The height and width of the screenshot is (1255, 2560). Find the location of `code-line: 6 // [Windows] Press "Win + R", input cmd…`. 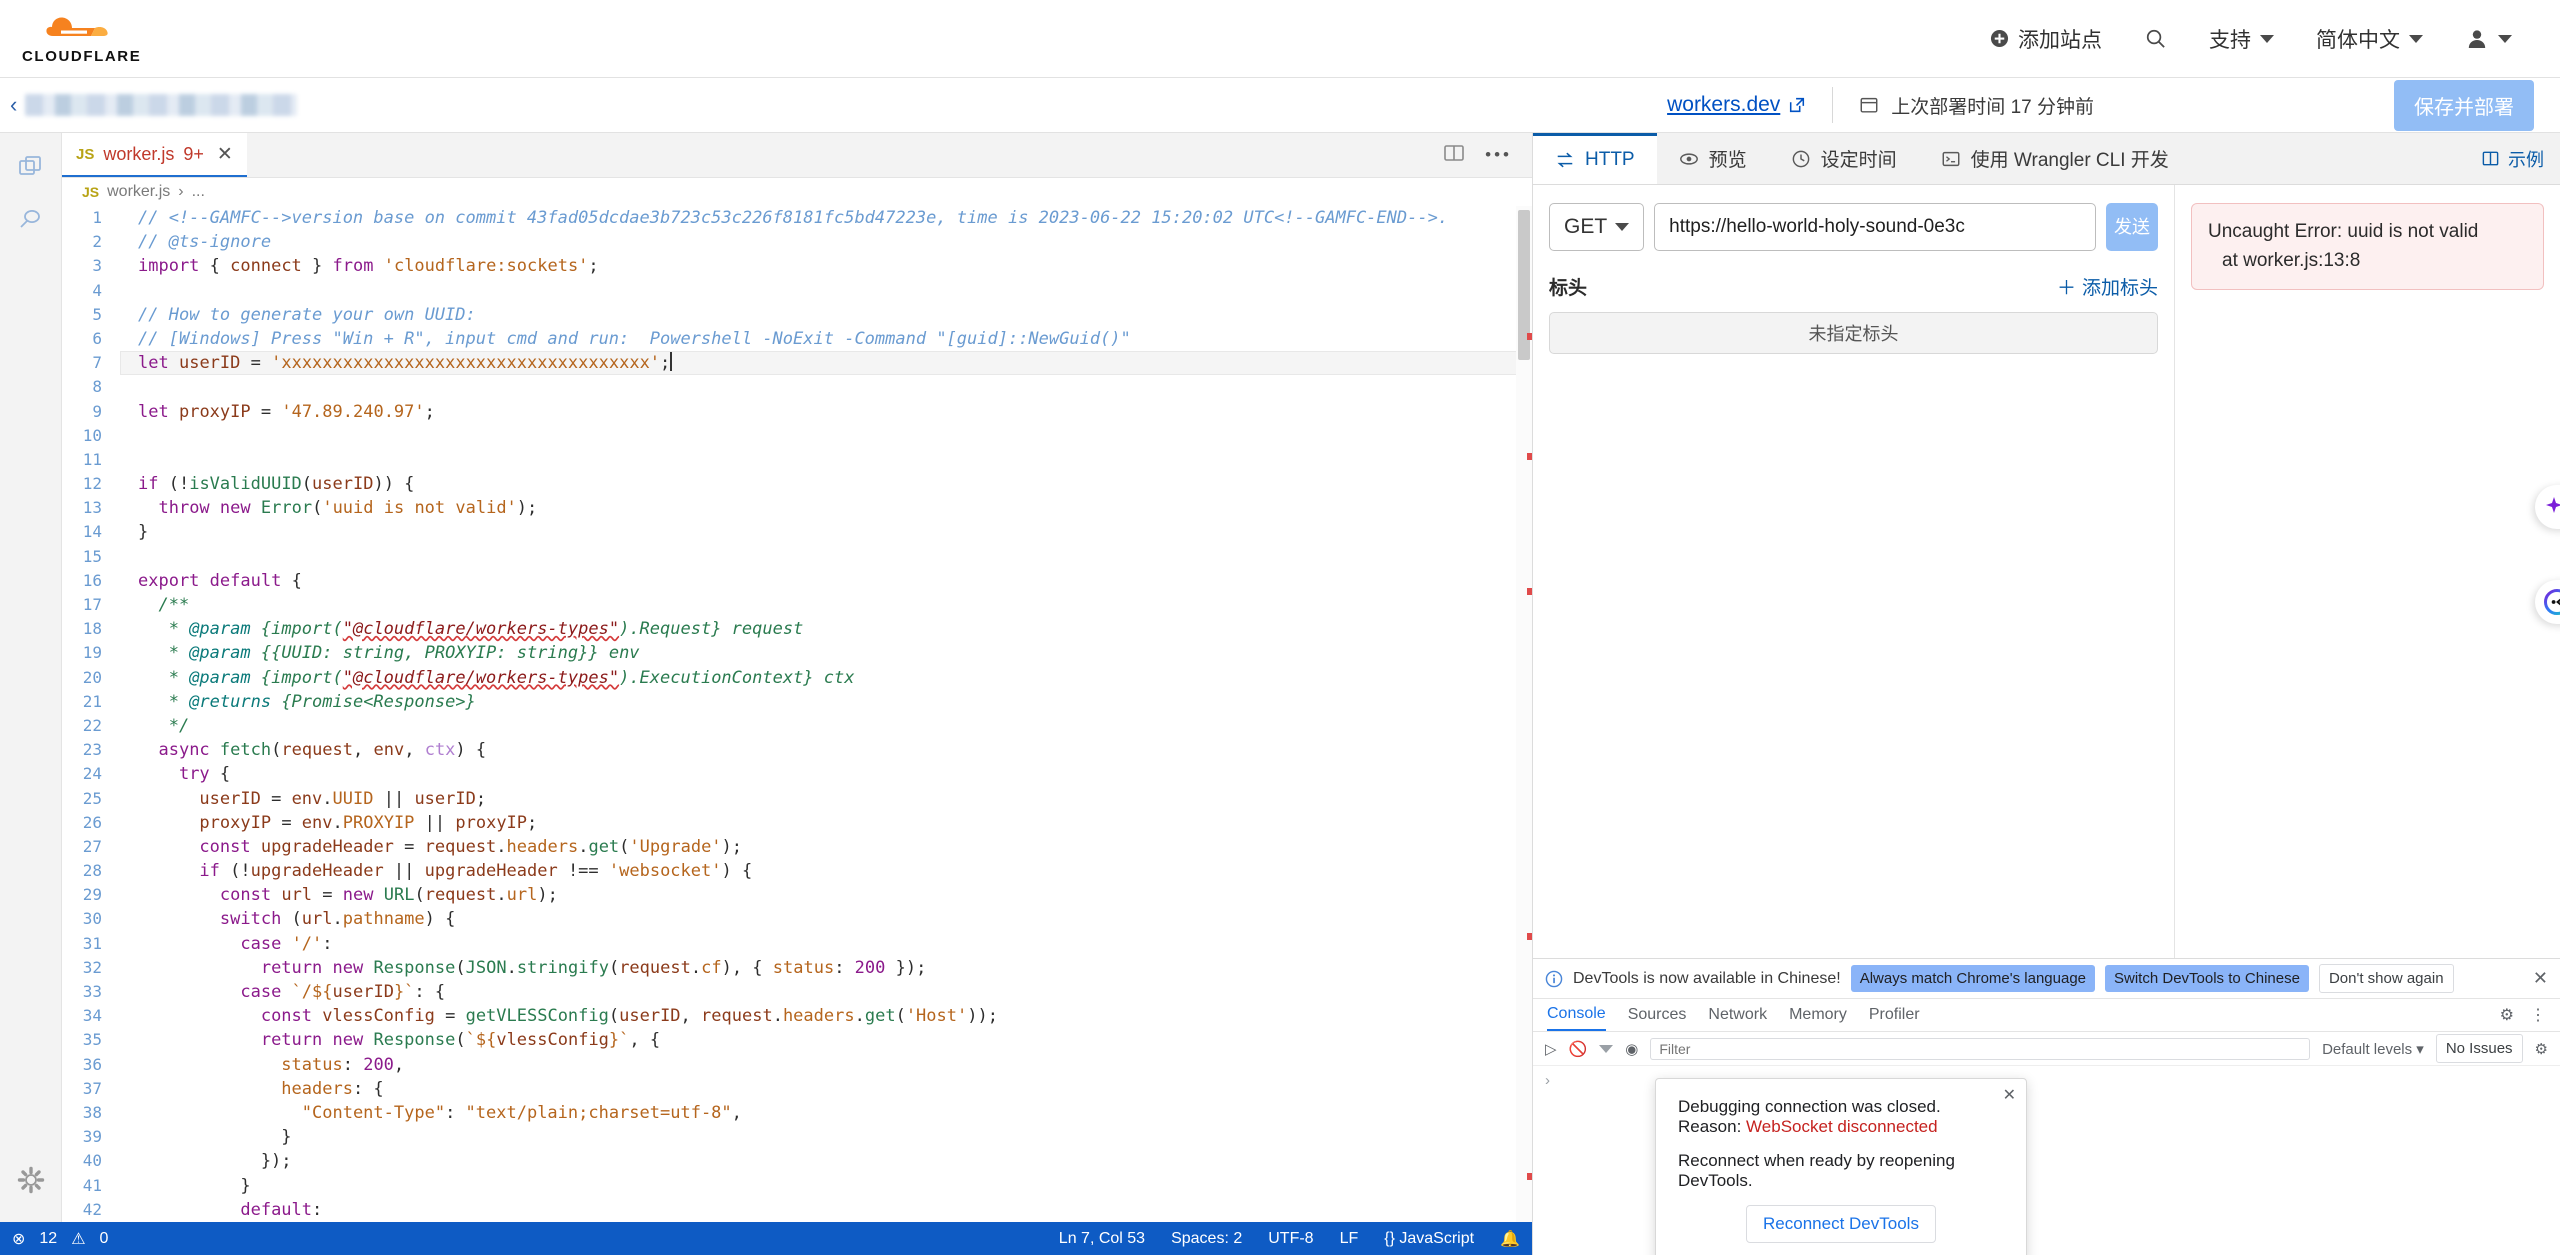

code-line: 6 // [Windows] Press "Win + R", input cmd… is located at coordinates (797, 339).